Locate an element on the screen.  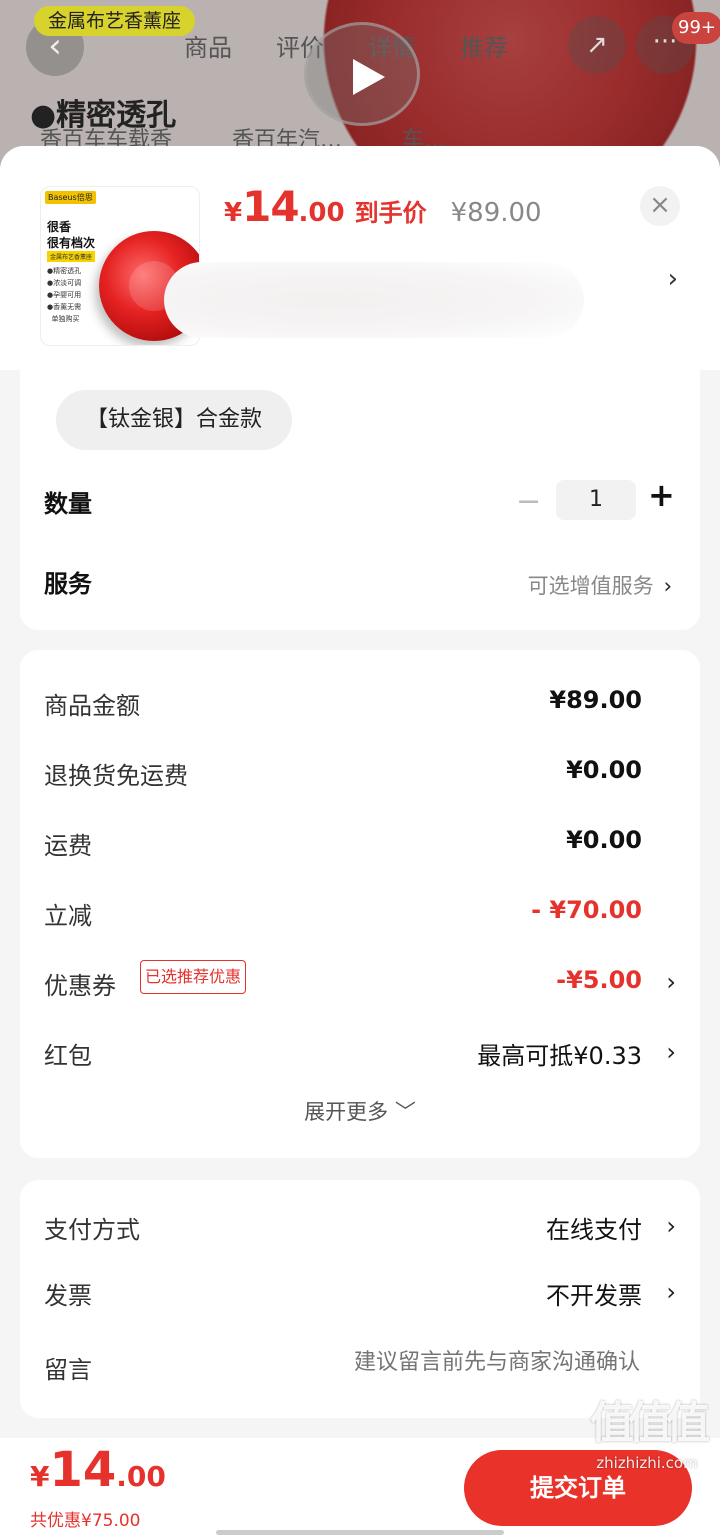
tab-goods: 商品 is located at coordinates (208, 48).